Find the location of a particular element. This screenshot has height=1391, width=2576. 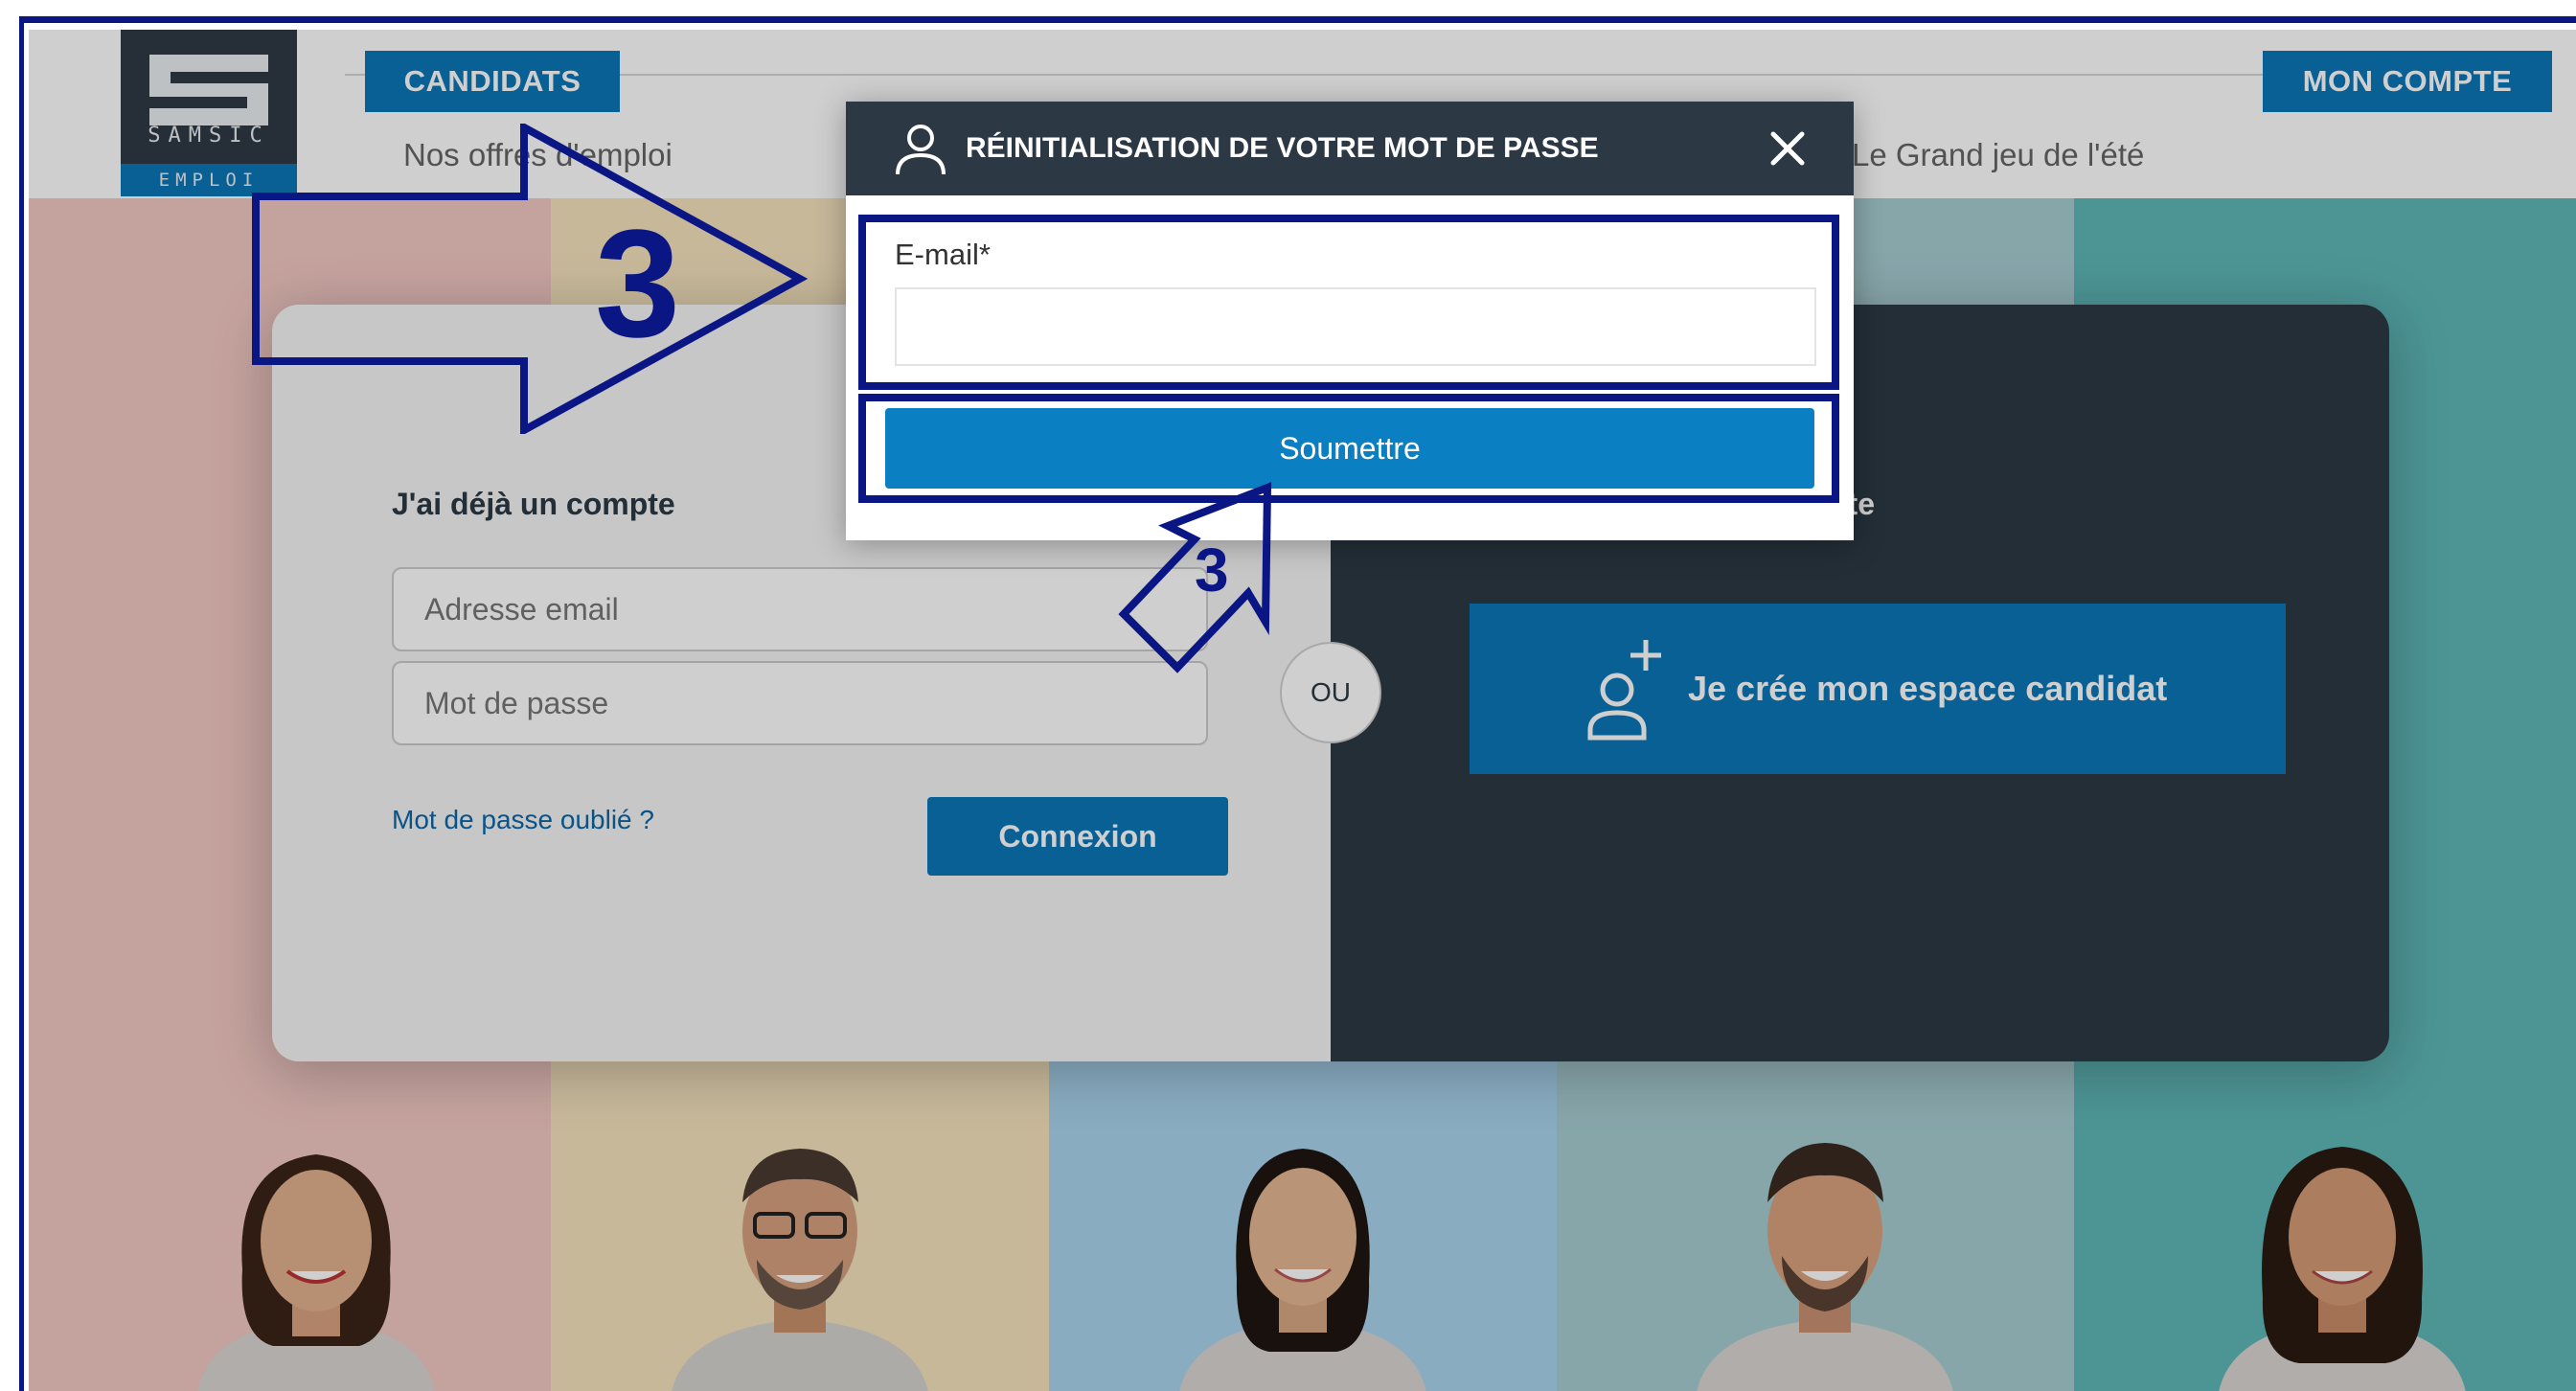

email-label: E-mail* is located at coordinates (943, 254).